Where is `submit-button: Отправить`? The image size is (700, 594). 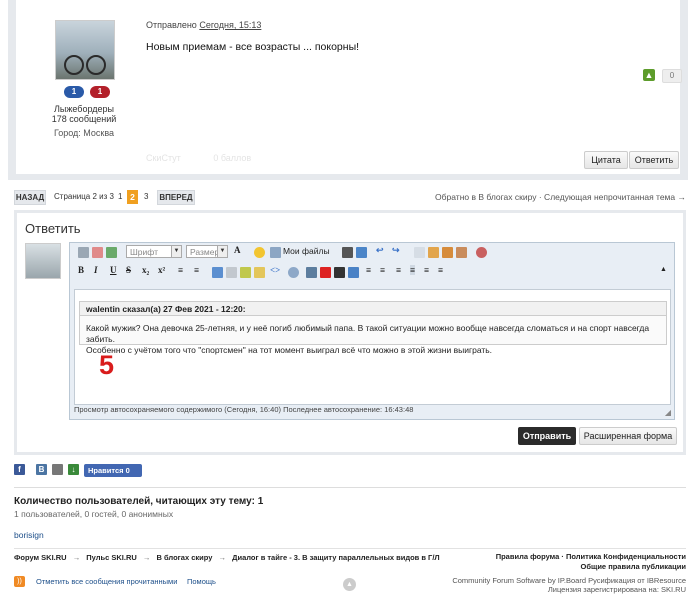
submit-button: Отправить is located at coordinates (547, 436).